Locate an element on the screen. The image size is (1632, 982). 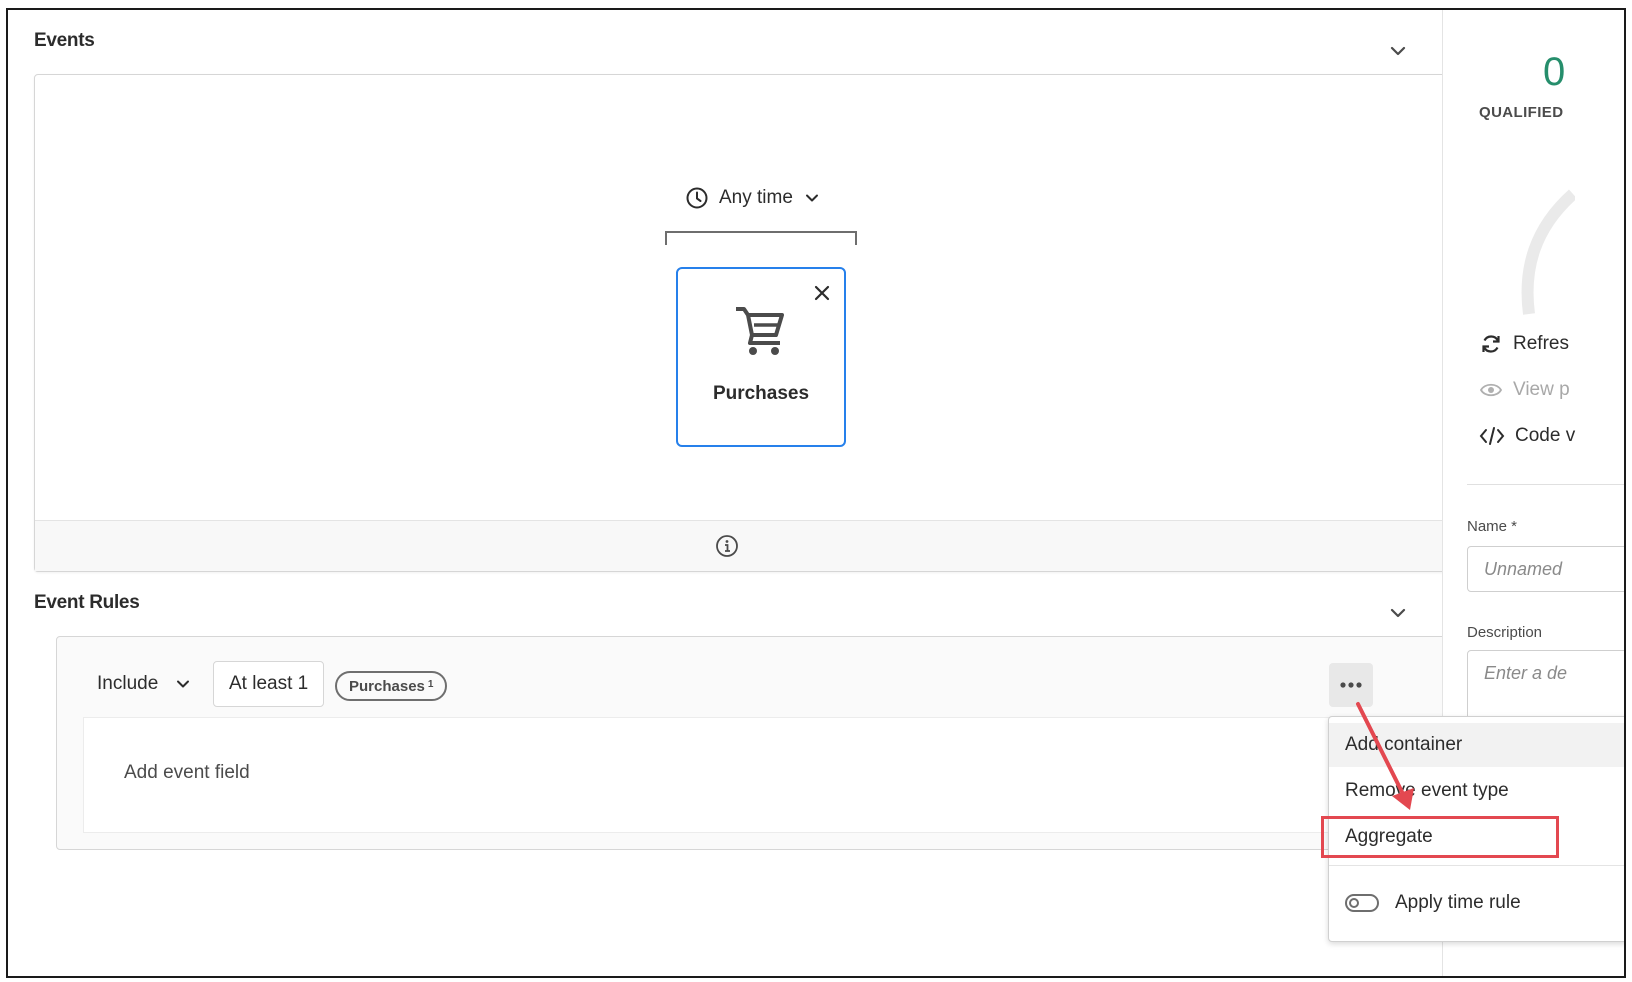
gauge-arc is located at coordinates (1548, 252).